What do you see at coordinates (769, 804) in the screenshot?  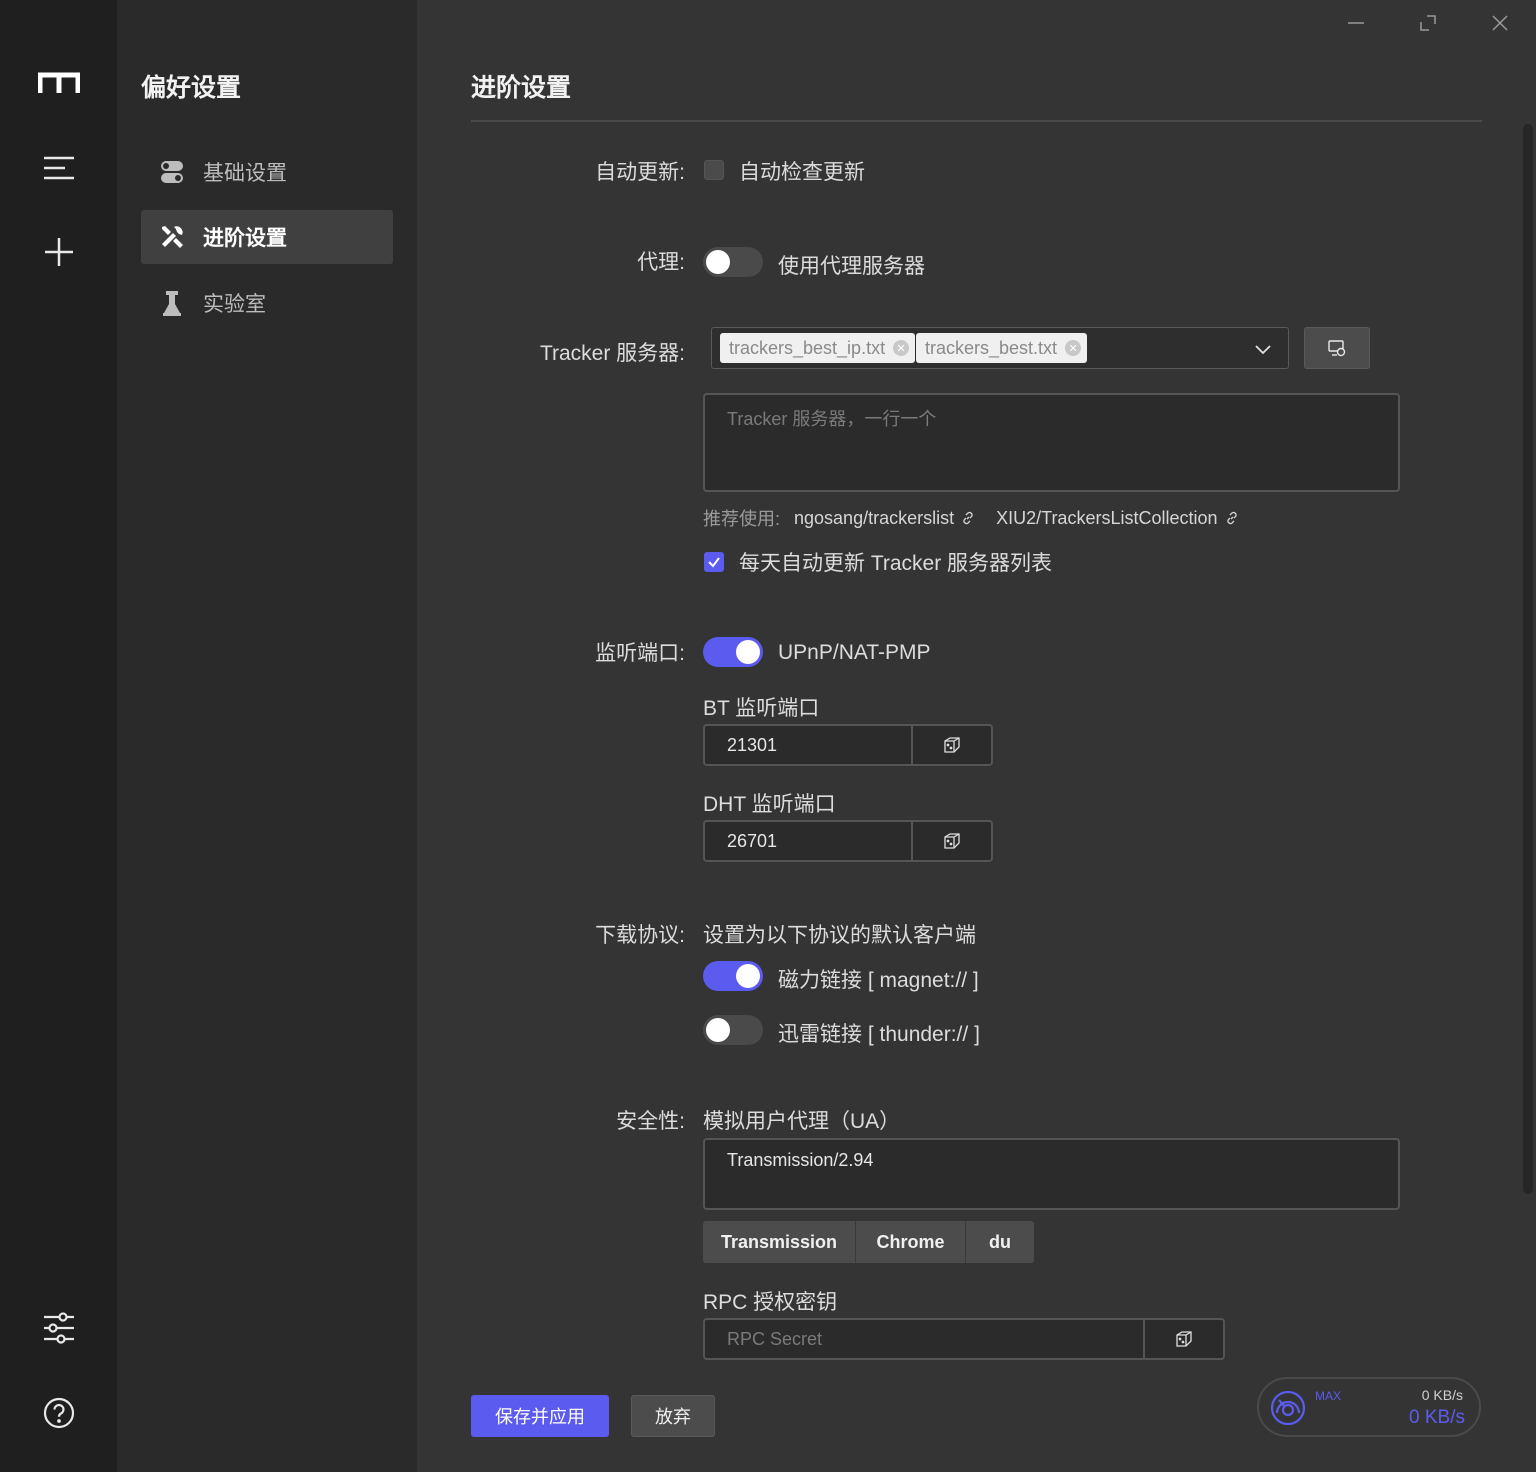 I see `dht-port-label: DHT 监听端口` at bounding box center [769, 804].